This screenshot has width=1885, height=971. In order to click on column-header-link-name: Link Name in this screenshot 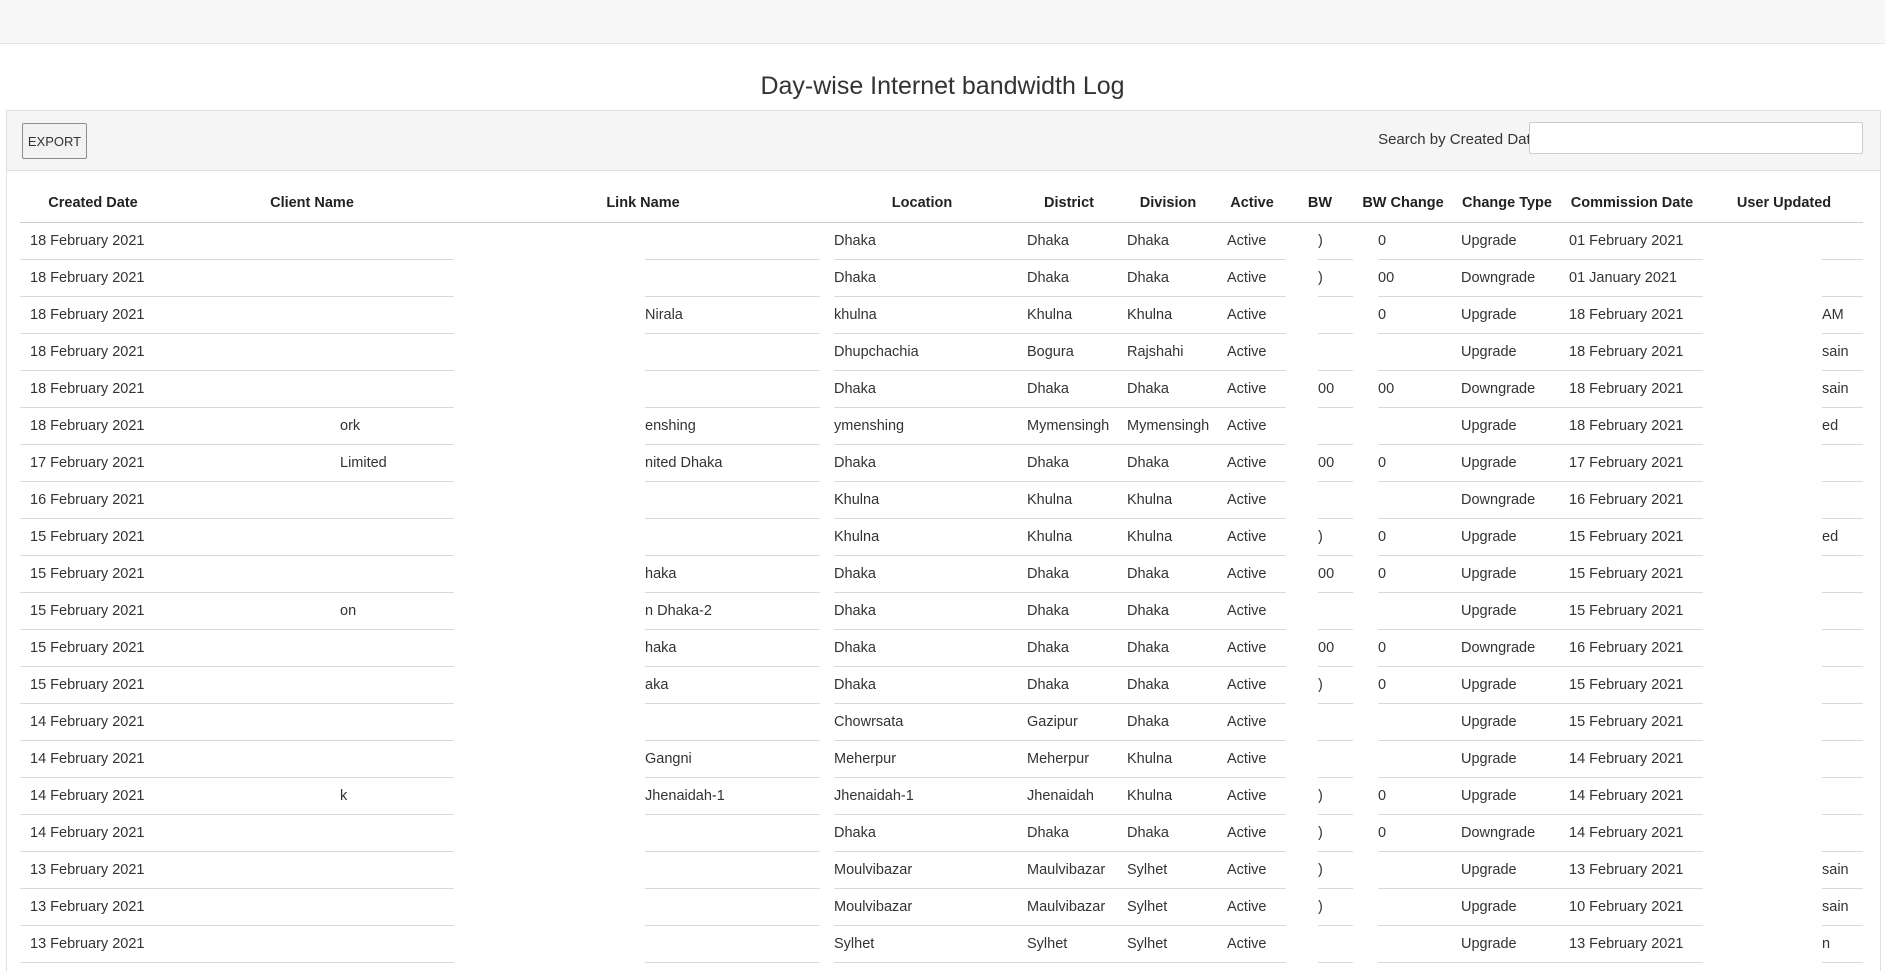, I will do `click(642, 203)`.